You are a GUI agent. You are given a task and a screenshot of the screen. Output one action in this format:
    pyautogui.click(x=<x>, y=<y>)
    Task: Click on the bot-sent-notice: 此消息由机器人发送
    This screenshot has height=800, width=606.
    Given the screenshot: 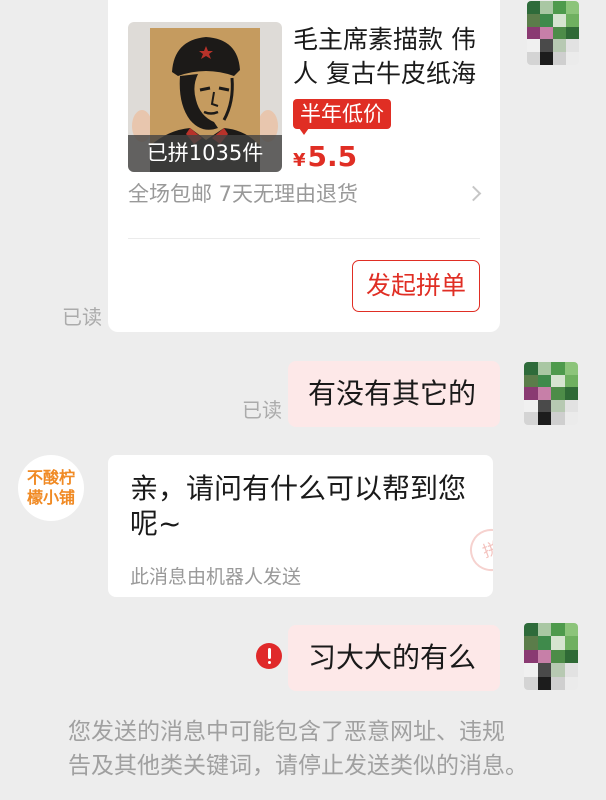 What is the action you would take?
    pyautogui.click(x=216, y=577)
    